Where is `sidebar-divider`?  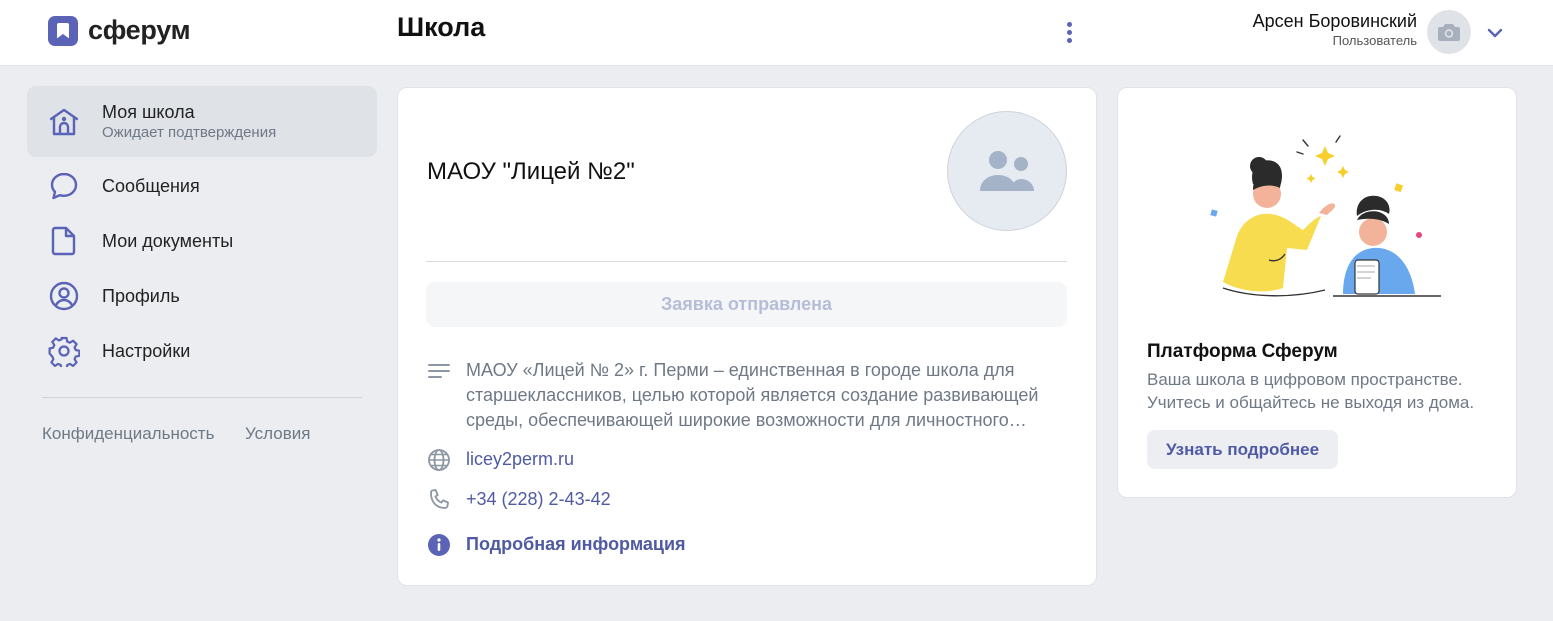 sidebar-divider is located at coordinates (202, 397).